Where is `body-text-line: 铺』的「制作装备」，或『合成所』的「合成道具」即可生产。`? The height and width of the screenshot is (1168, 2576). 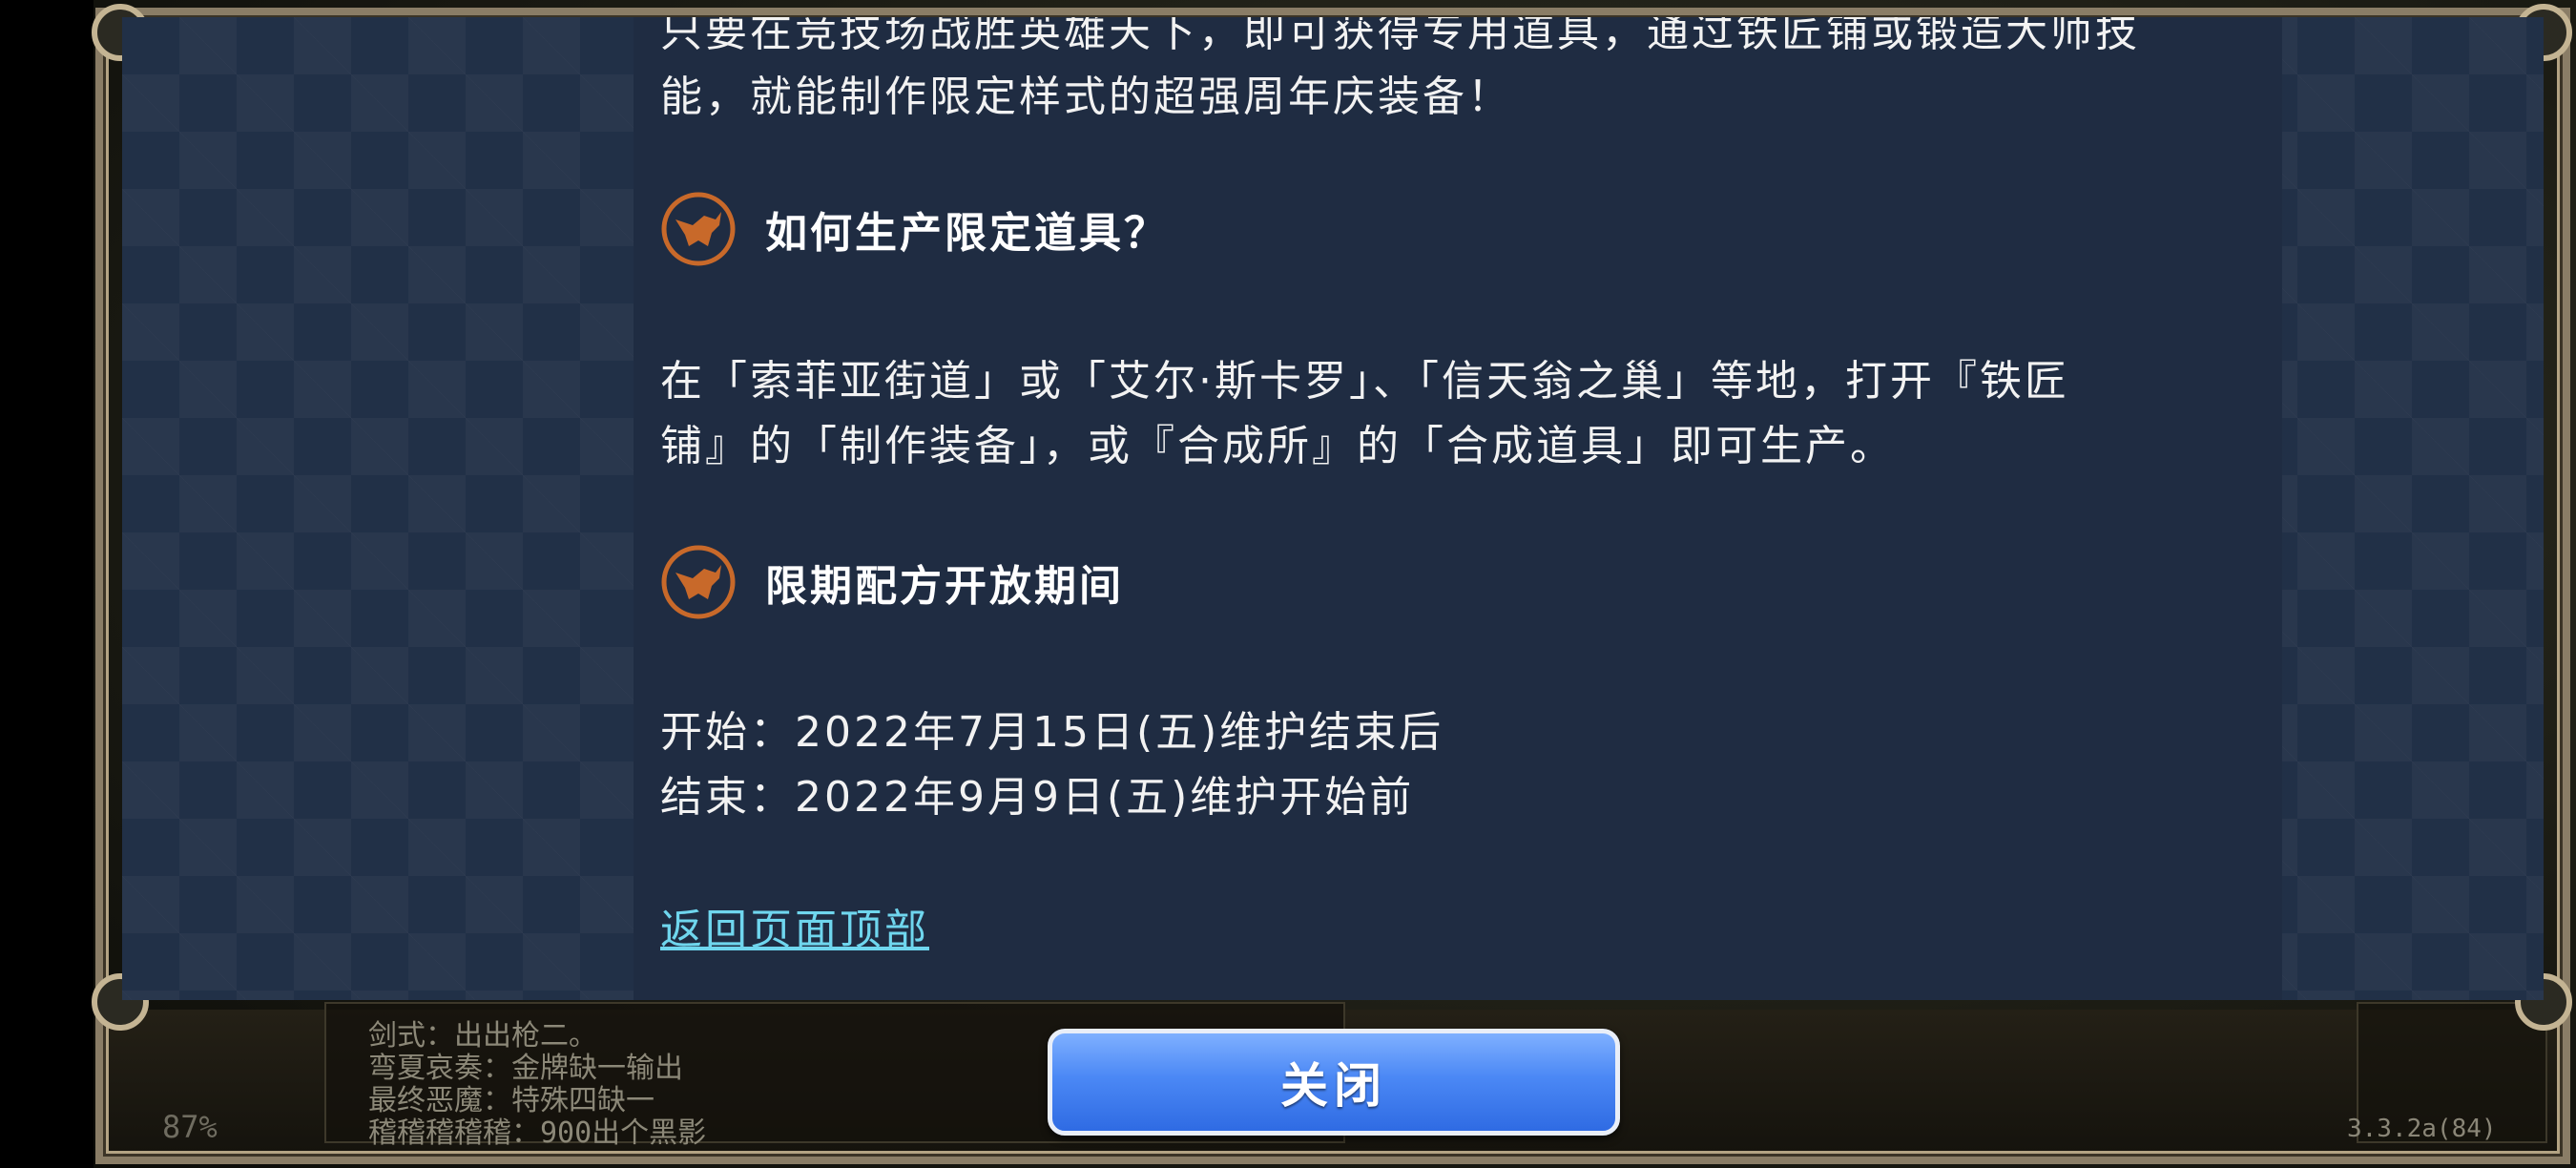
body-text-line: 铺』的「制作装备」，或『合成所』的「合成道具」即可生产。 is located at coordinates (1277, 446).